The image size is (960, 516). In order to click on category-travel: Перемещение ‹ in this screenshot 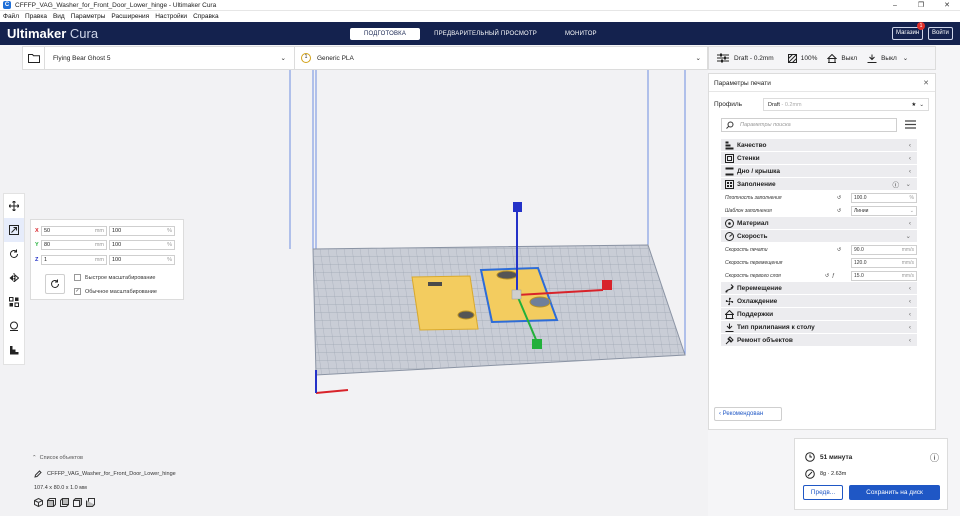, I will do `click(819, 288)`.